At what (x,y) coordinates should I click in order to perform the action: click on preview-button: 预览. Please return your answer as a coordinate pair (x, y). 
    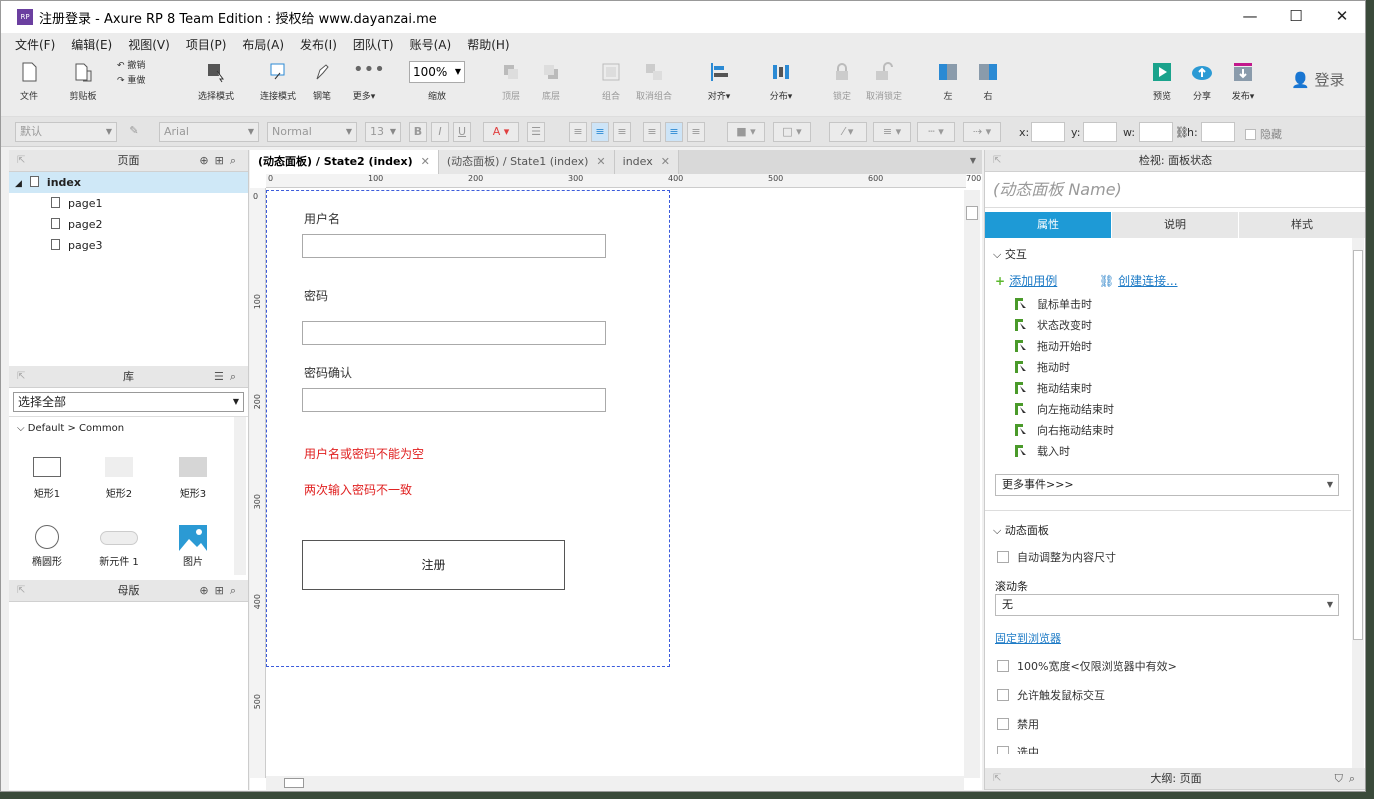
    Looking at the image, I should click on (1162, 81).